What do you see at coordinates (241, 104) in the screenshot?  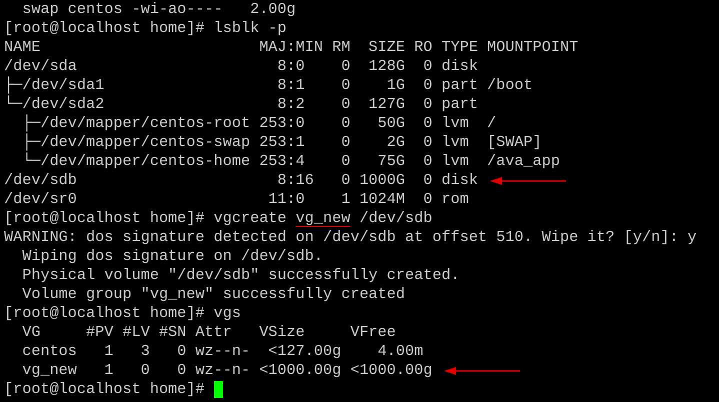 I see `terminal-line: └─/dev/sda2 8:2 0 127G 0 part` at bounding box center [241, 104].